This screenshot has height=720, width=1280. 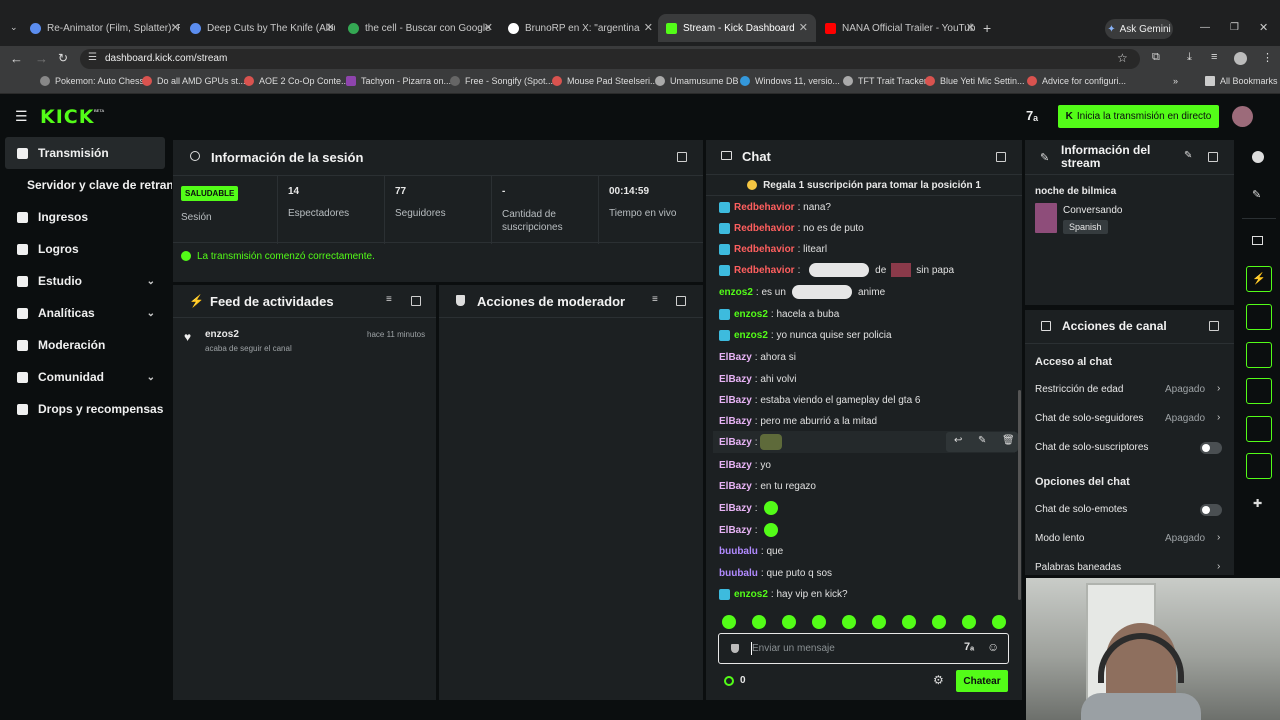 What do you see at coordinates (1130, 390) in the screenshot?
I see `setting-age-restriction: Restricción de edad Apagado ›` at bounding box center [1130, 390].